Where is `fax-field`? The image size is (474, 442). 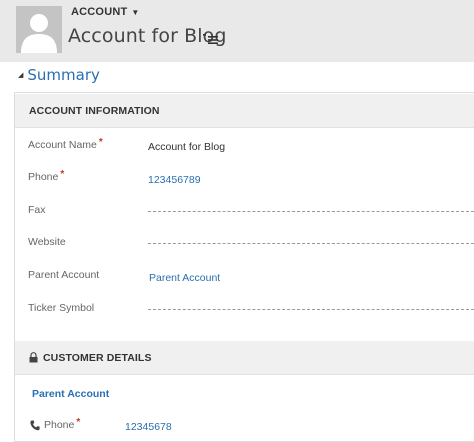 fax-field is located at coordinates (311, 211).